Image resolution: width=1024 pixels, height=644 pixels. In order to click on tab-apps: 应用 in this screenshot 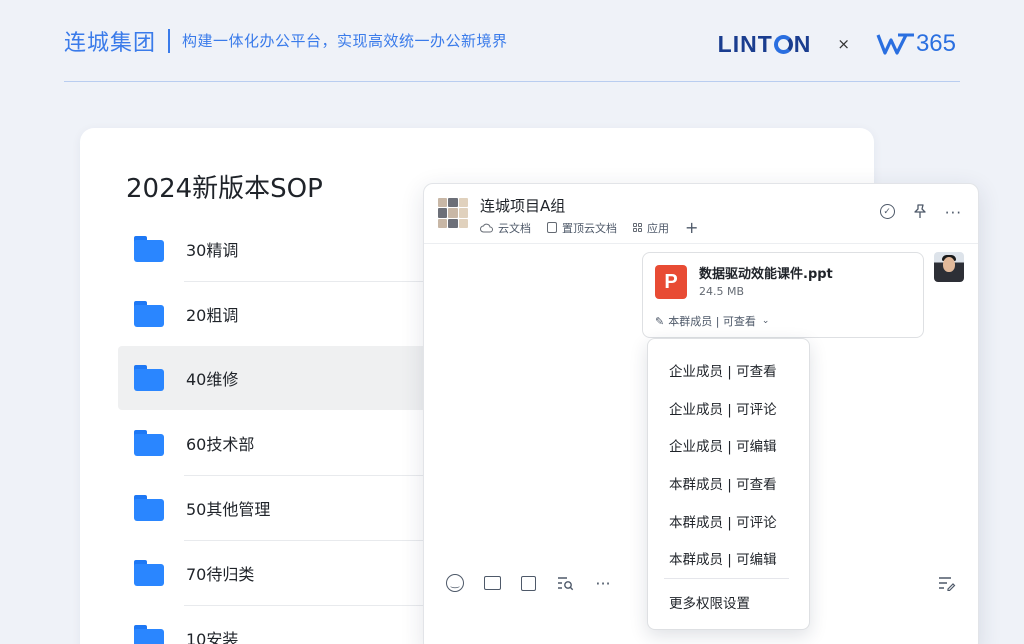, I will do `click(651, 228)`.